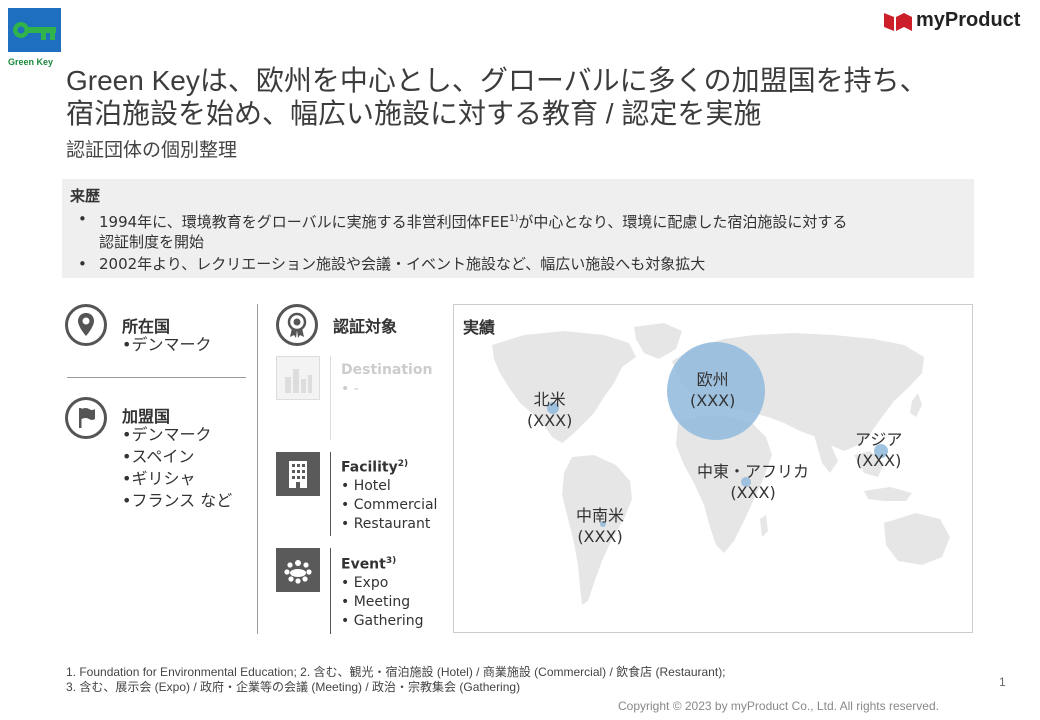 This screenshot has width=1040, height=720. I want to click on facility-title: Facility2), so click(374, 467).